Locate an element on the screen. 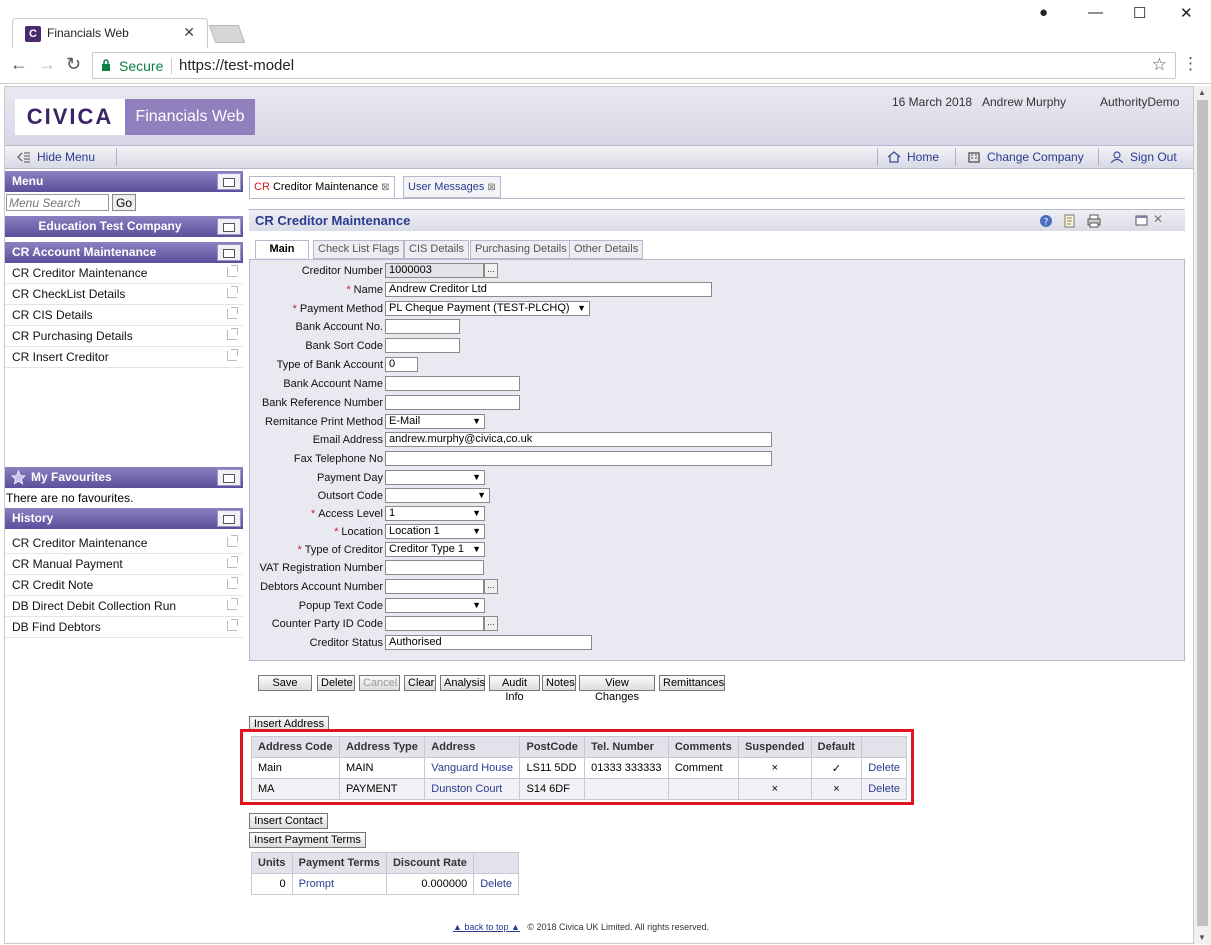 This screenshot has height=945, width=1211. change-company-button: Change Company is located at coordinates (1025, 157).